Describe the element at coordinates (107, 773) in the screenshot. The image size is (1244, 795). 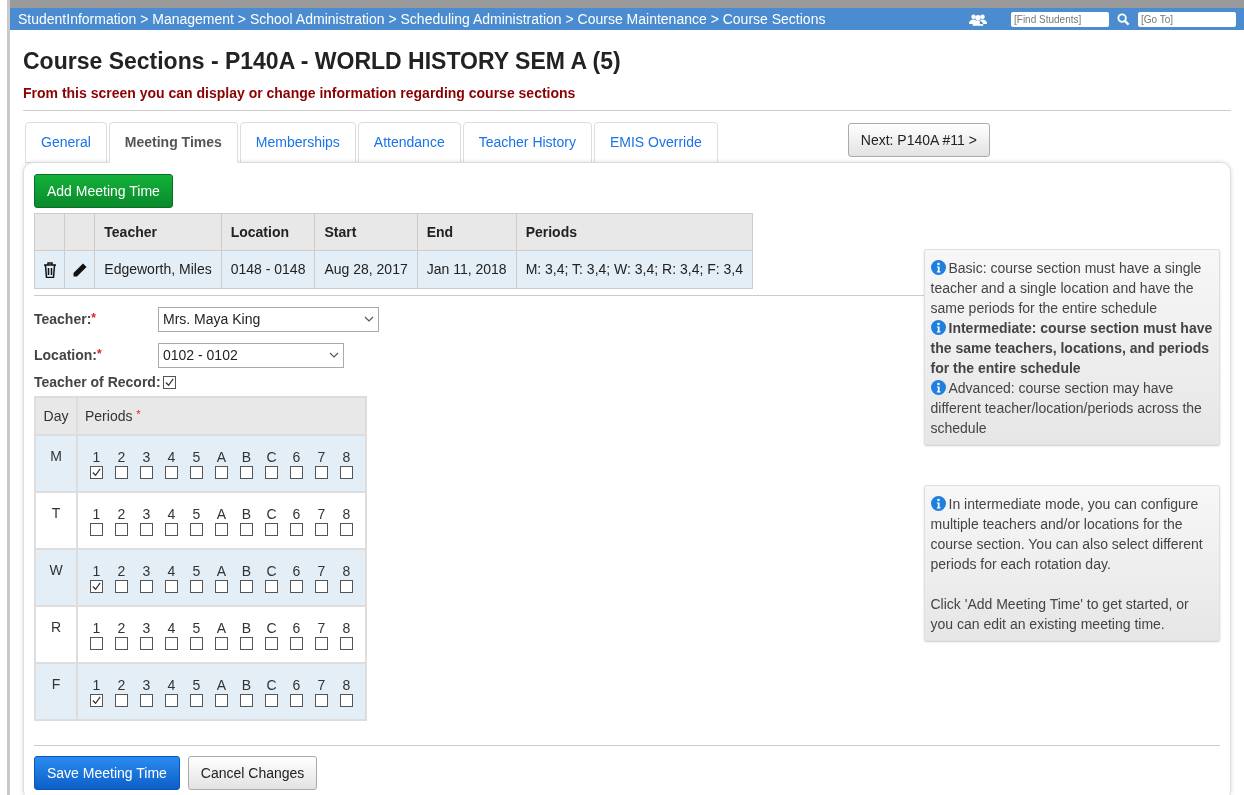
I see `save-meeting-time-button: Save Meeting Time` at that location.